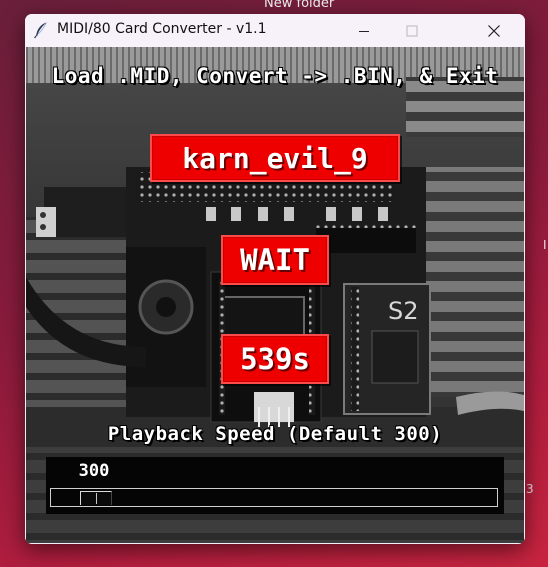  I want to click on svg-text: S2, so click(403, 311).